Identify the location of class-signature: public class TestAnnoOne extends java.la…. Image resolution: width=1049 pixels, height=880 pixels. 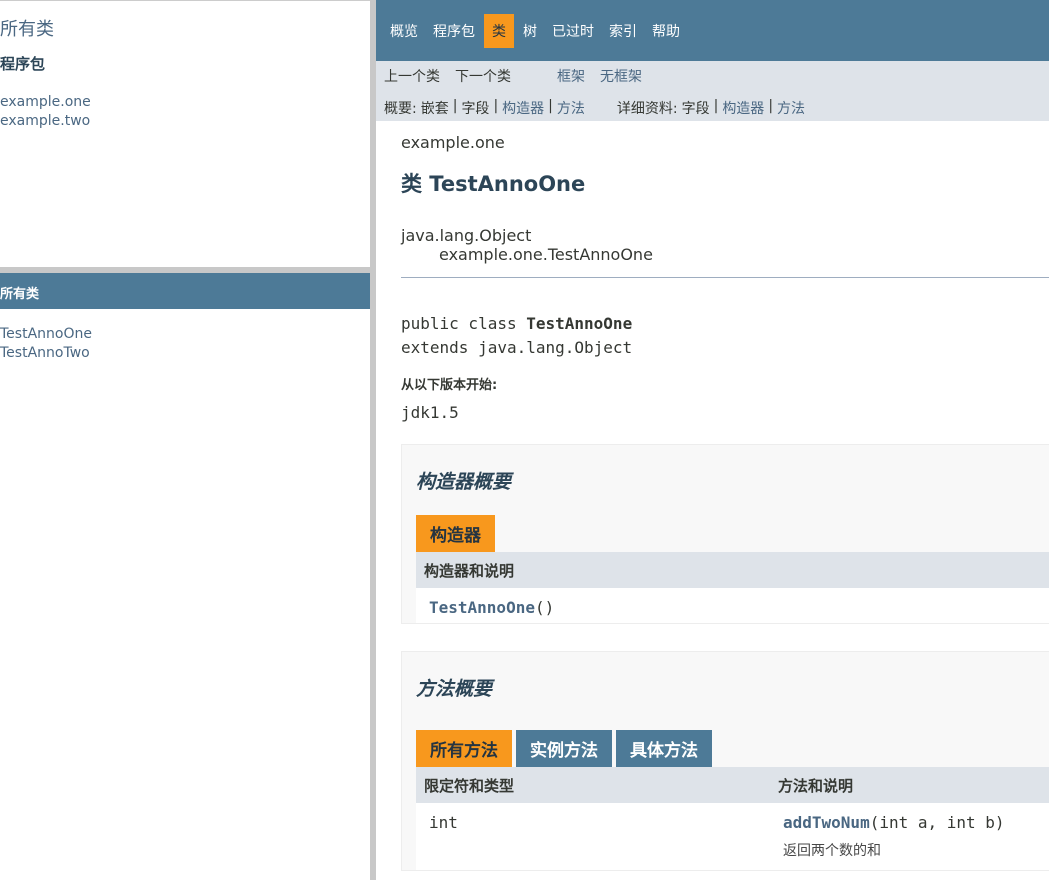
(725, 336).